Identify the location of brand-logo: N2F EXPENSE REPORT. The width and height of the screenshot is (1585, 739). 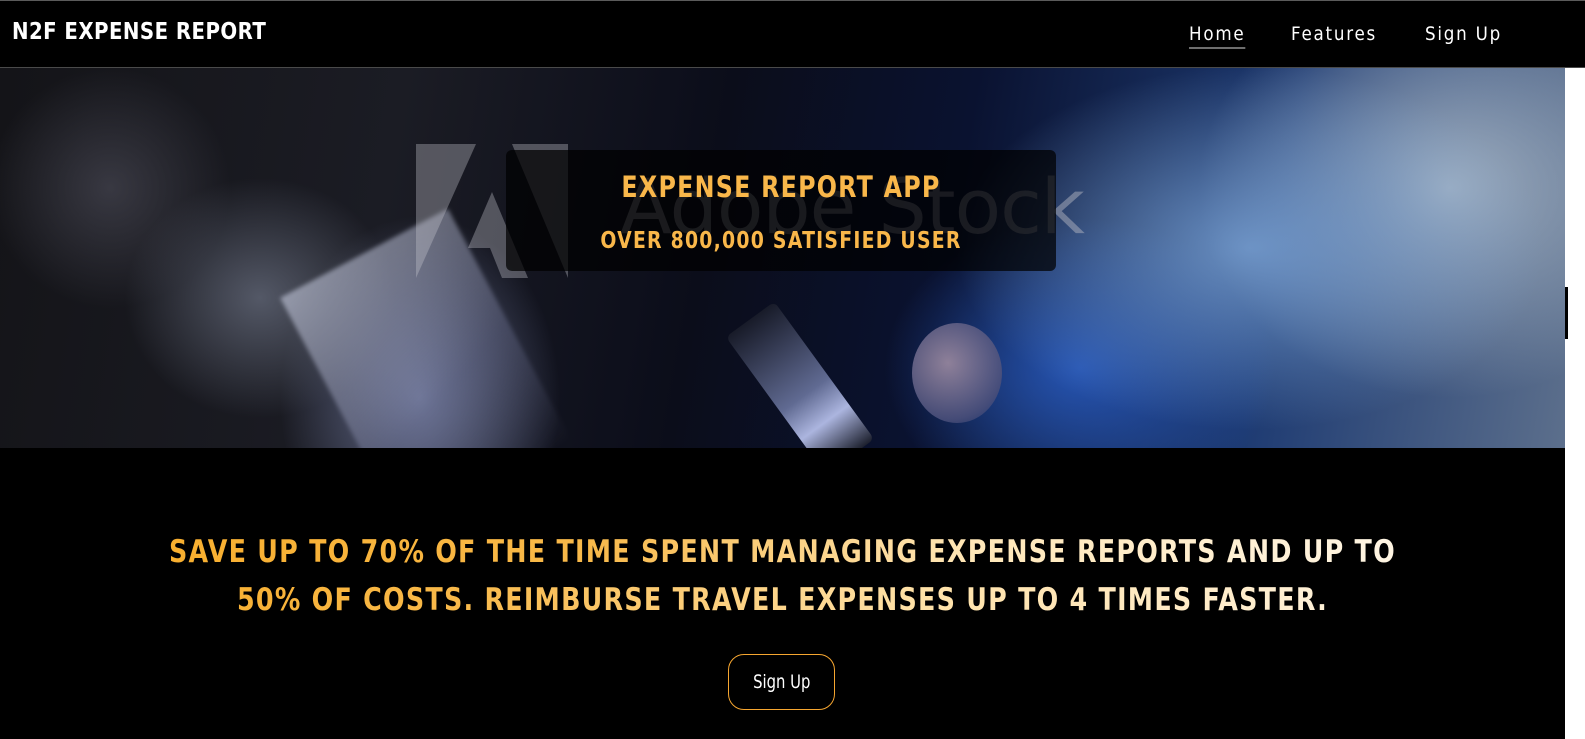
(139, 32).